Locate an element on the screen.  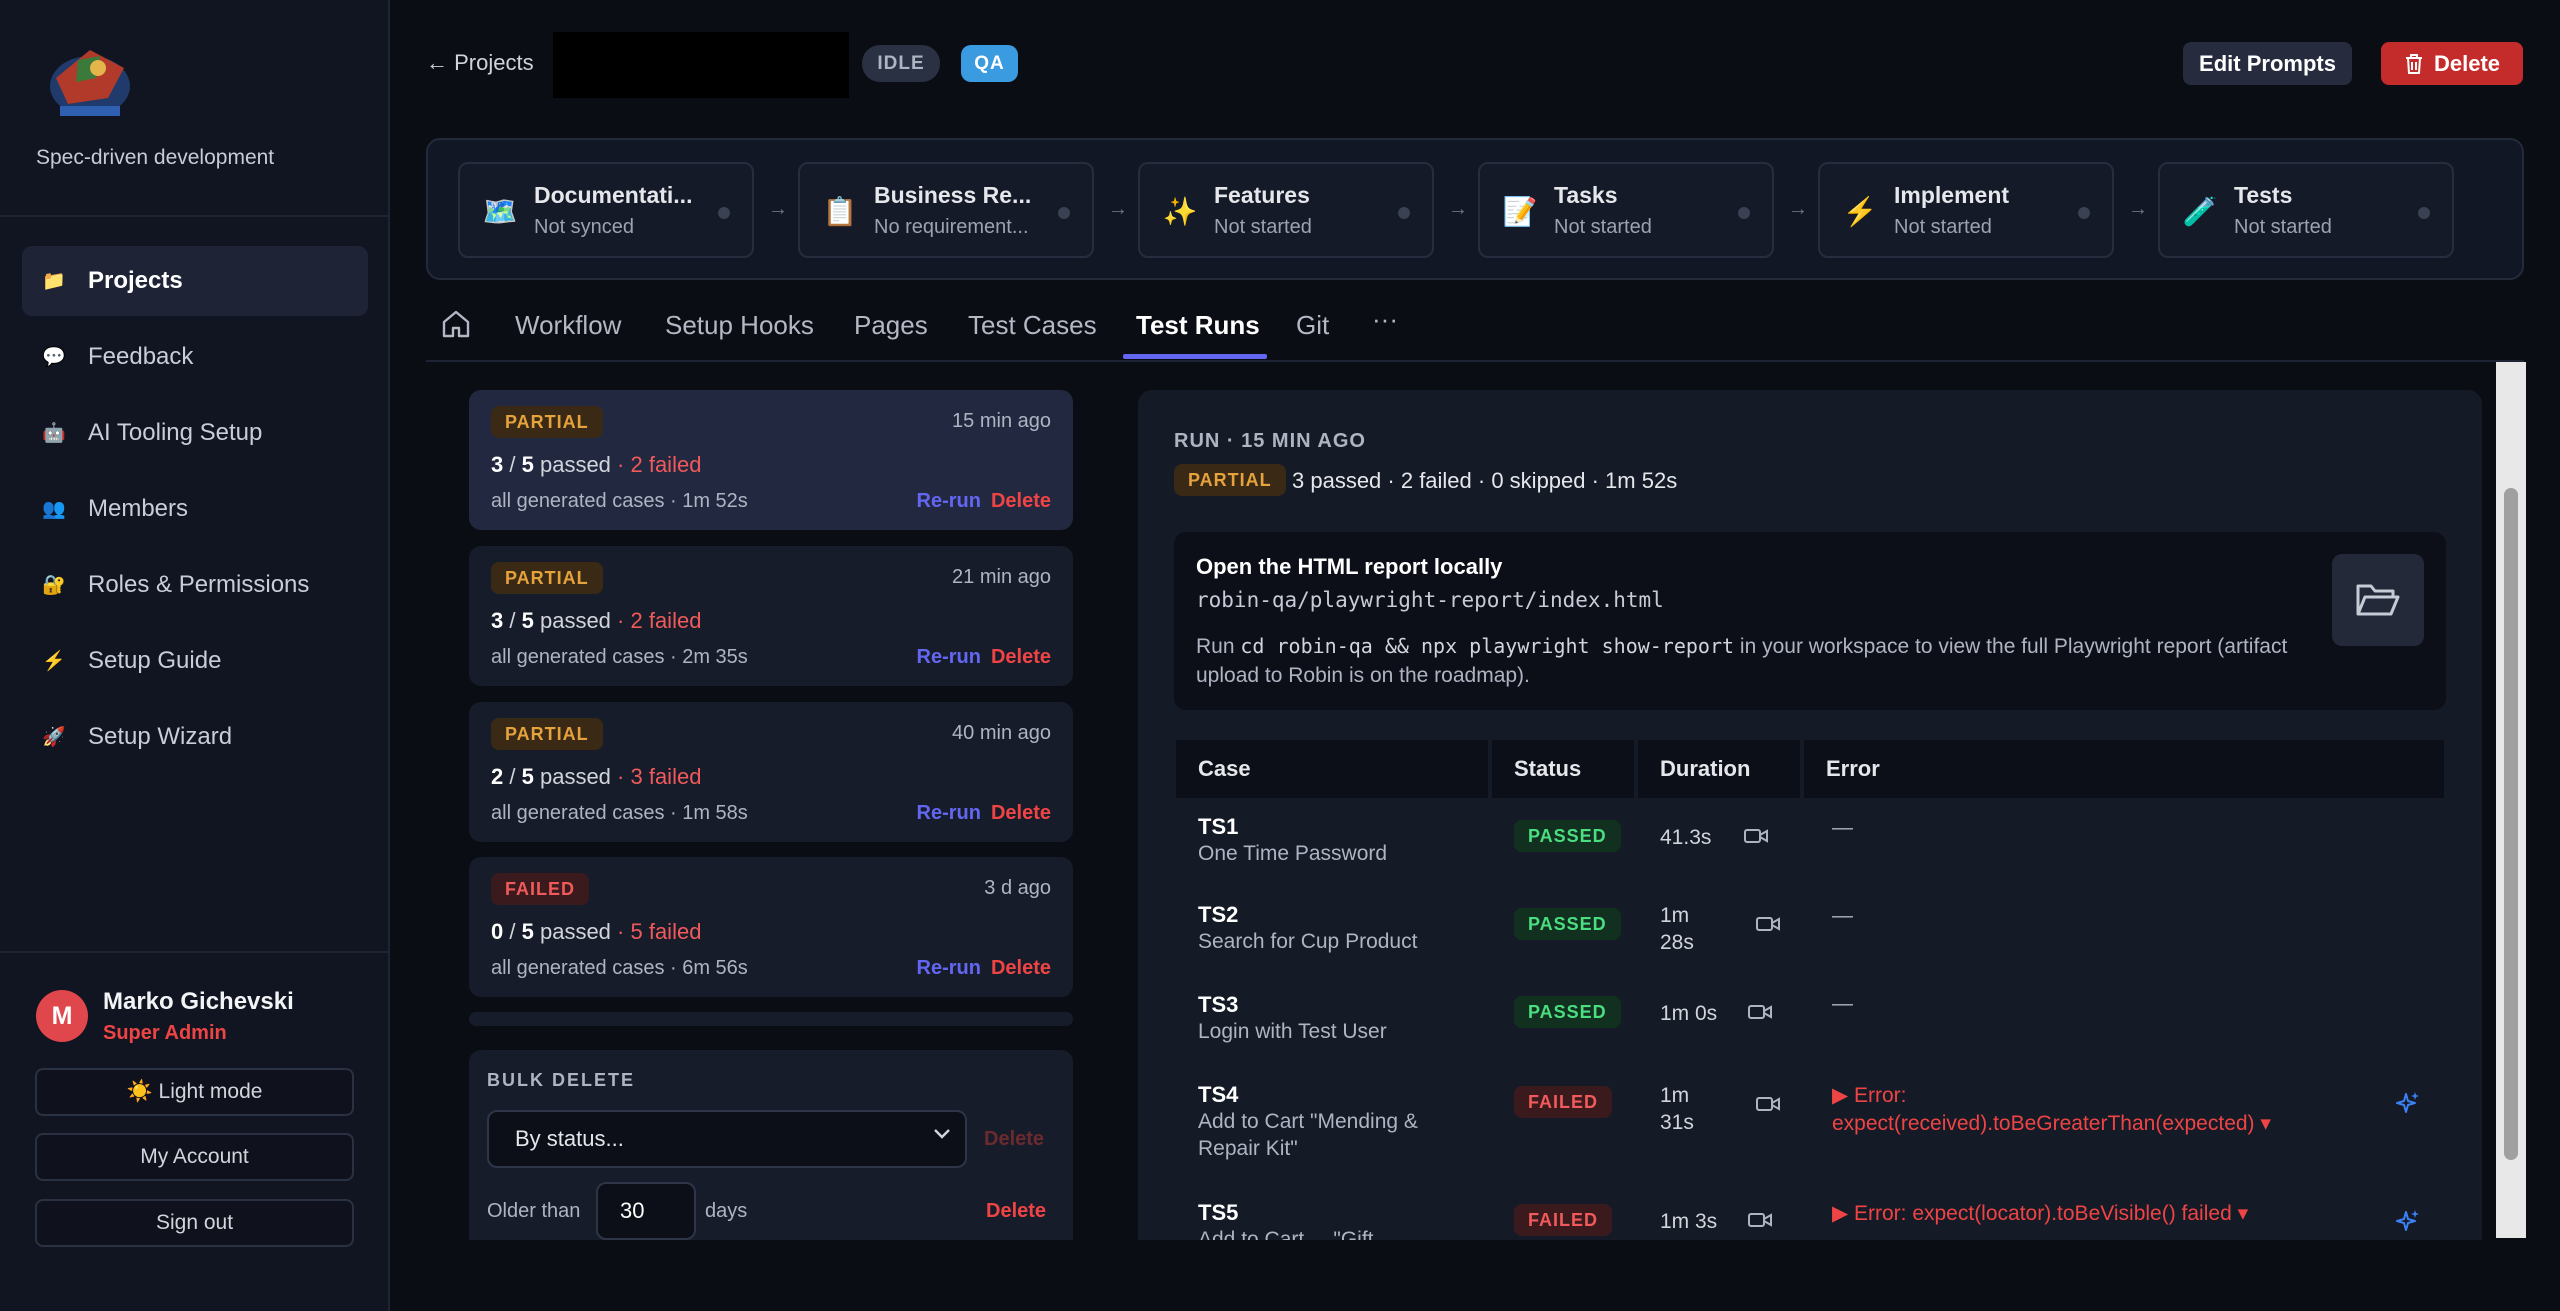
run-time: 15 min ago is located at coordinates (1001, 421).